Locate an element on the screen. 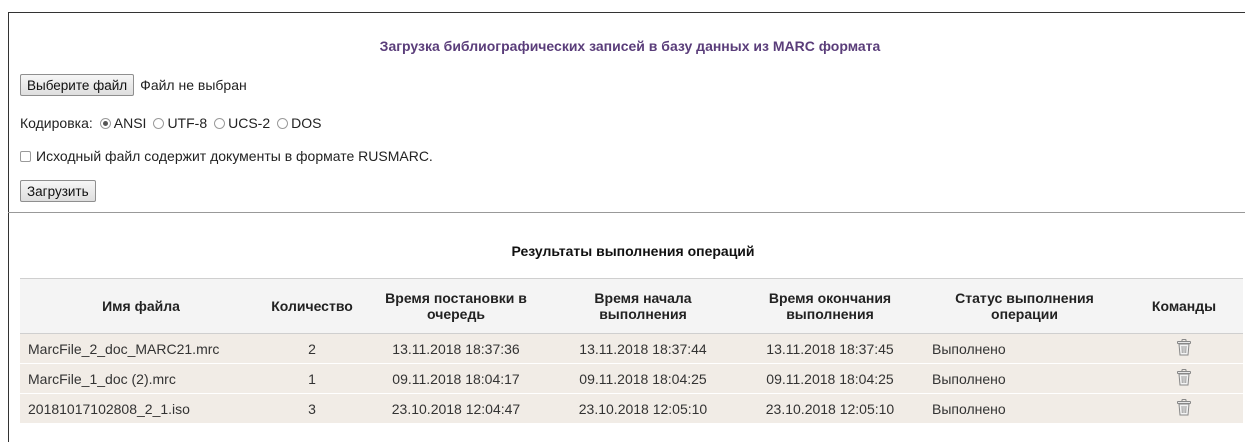  cell-queued: 09.11.2018 18:04:17 is located at coordinates (456, 379).